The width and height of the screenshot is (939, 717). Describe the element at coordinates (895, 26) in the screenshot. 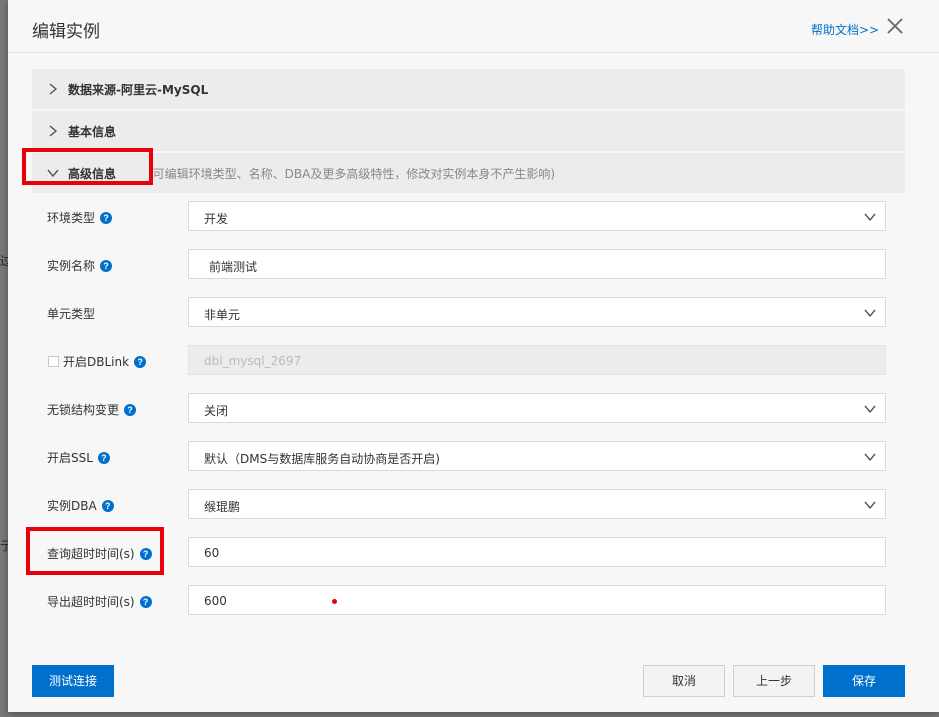

I see `close-icon` at that location.